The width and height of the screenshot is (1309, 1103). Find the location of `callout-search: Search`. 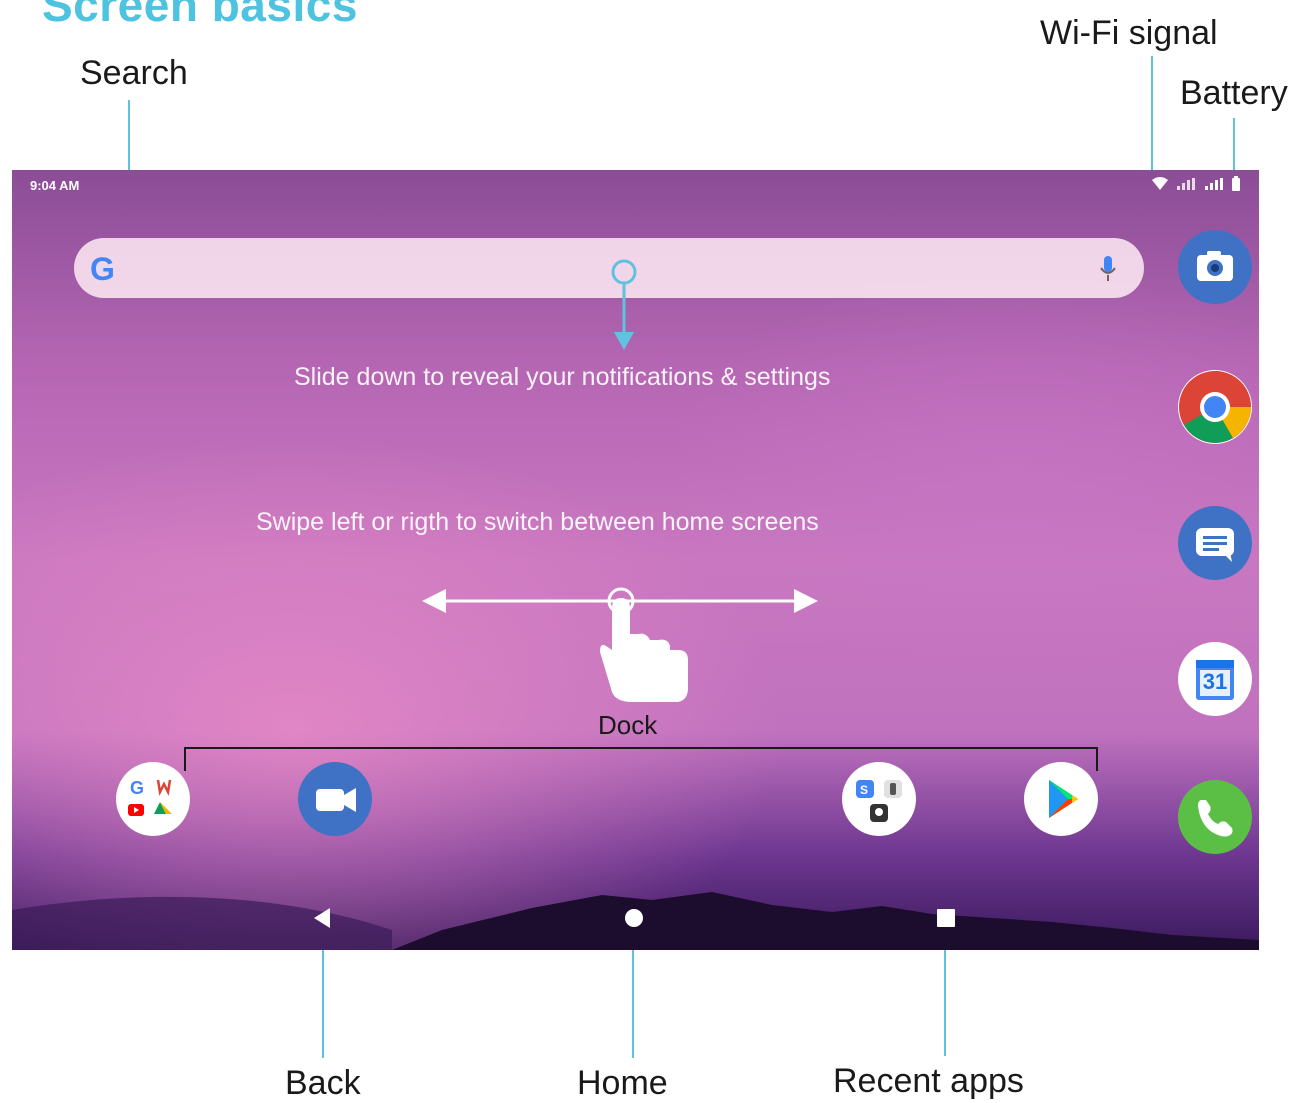

callout-search: Search is located at coordinates (134, 73).